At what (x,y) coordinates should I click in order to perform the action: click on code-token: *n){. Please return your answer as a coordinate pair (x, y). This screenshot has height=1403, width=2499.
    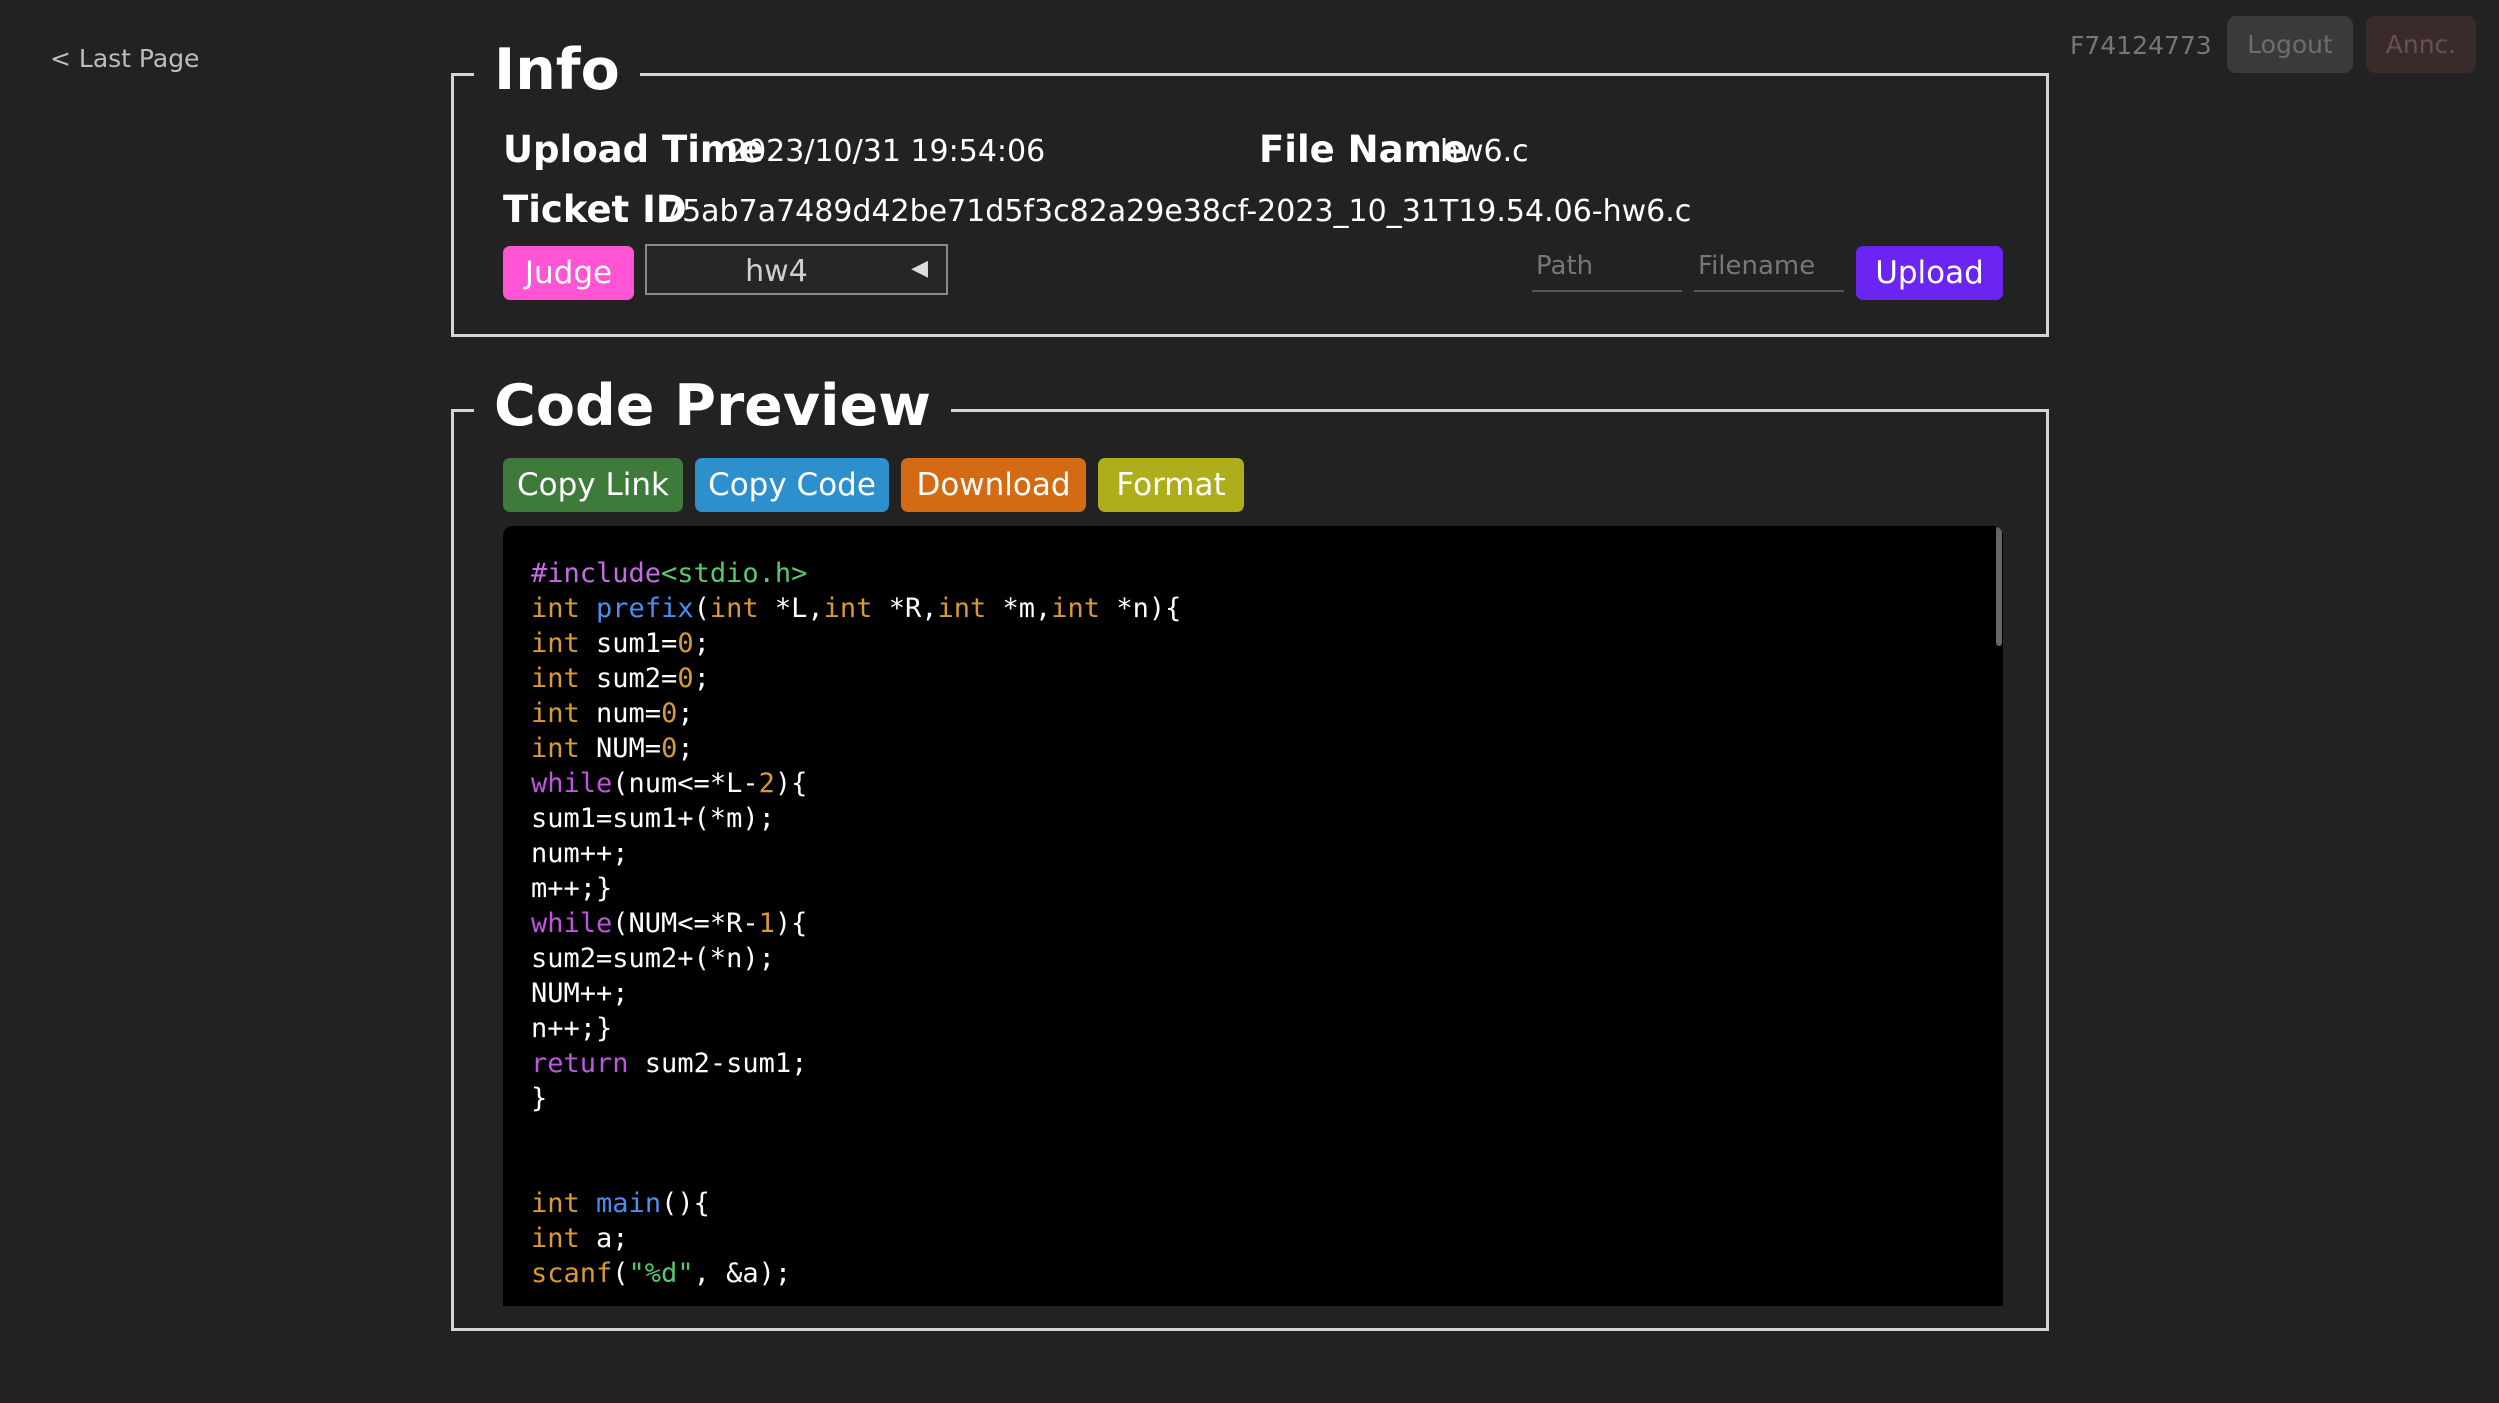
    Looking at the image, I should click on (1141, 608).